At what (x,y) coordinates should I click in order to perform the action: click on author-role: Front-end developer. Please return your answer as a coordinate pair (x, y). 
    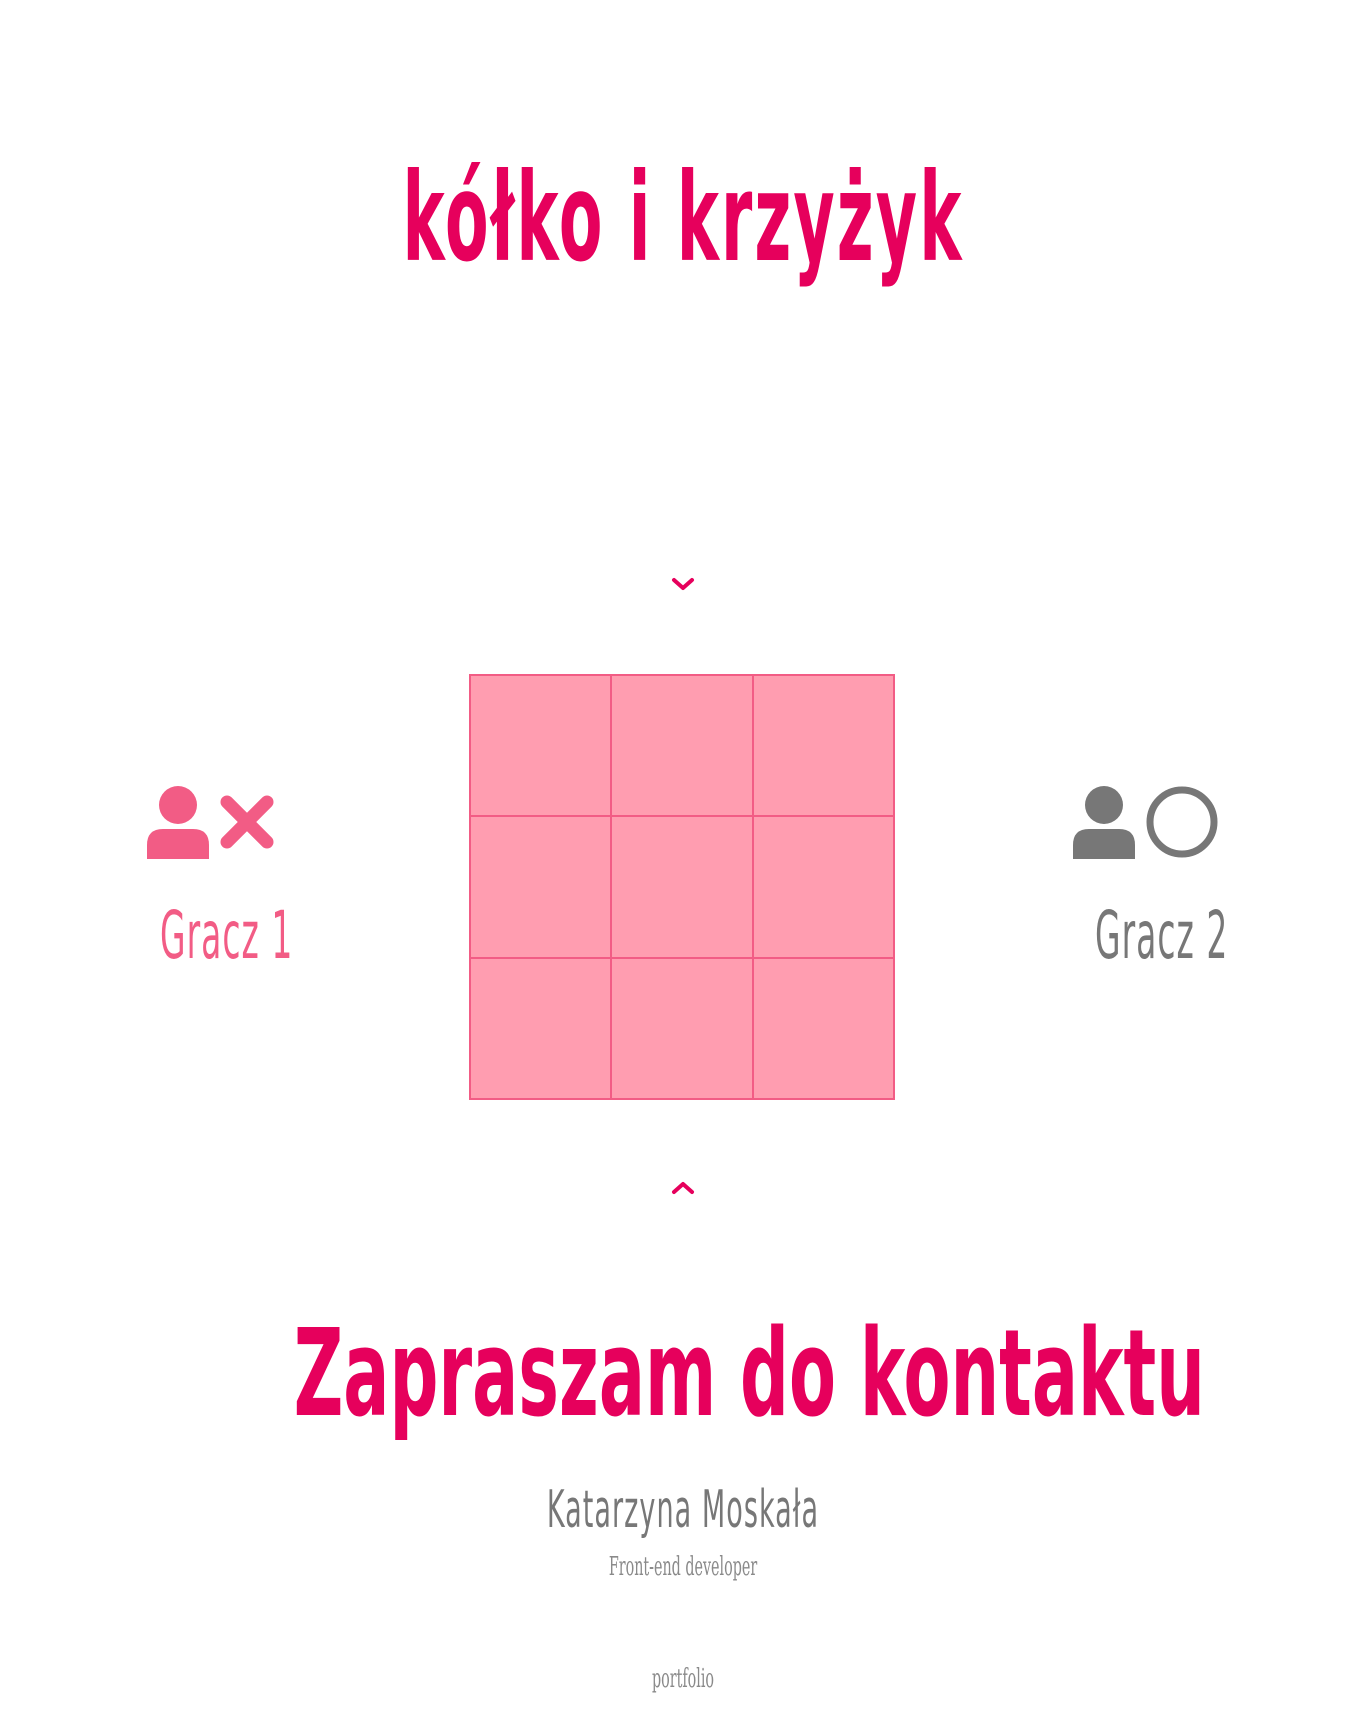
    Looking at the image, I should click on (683, 1567).